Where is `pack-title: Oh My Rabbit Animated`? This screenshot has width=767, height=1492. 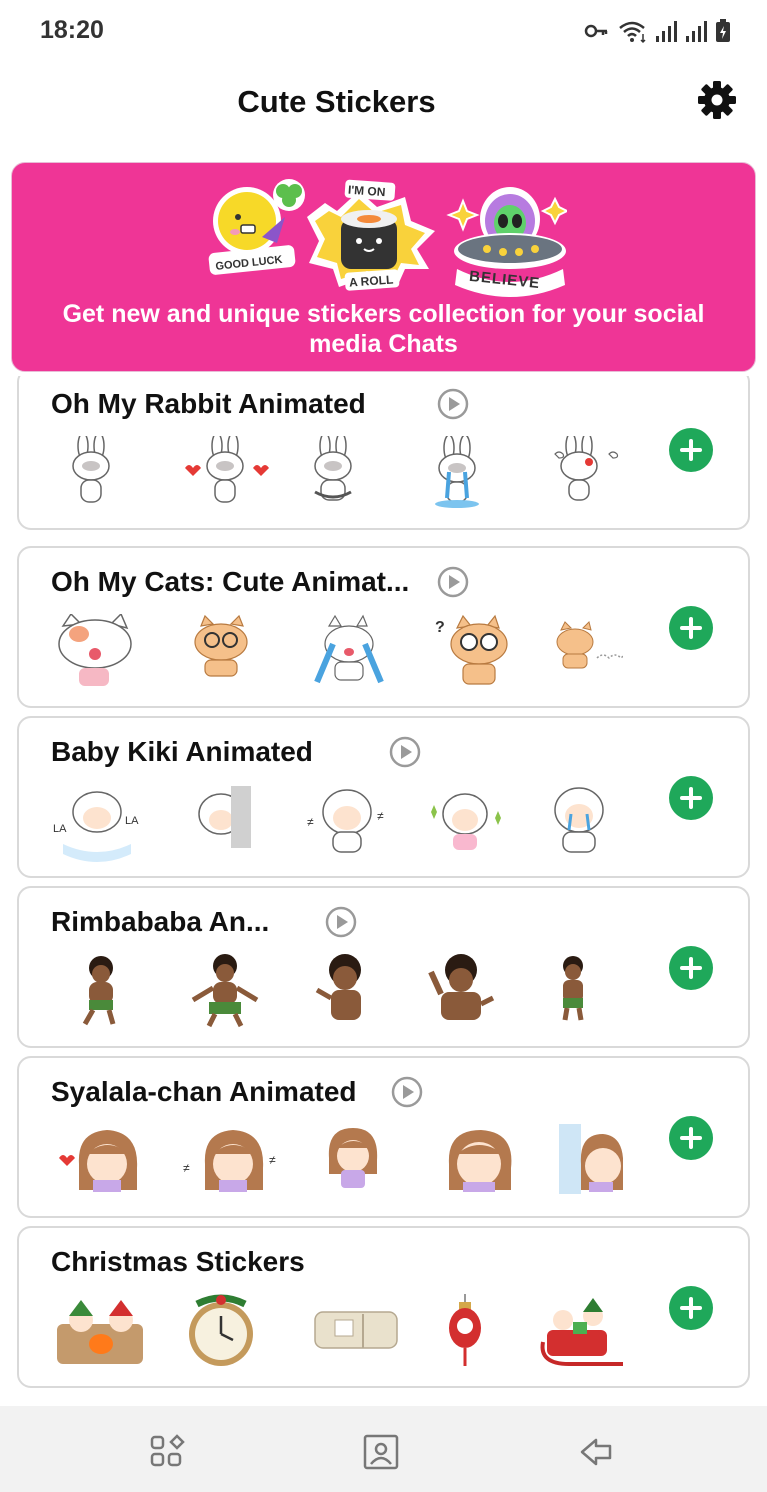 pack-title: Oh My Rabbit Animated is located at coordinates (208, 403).